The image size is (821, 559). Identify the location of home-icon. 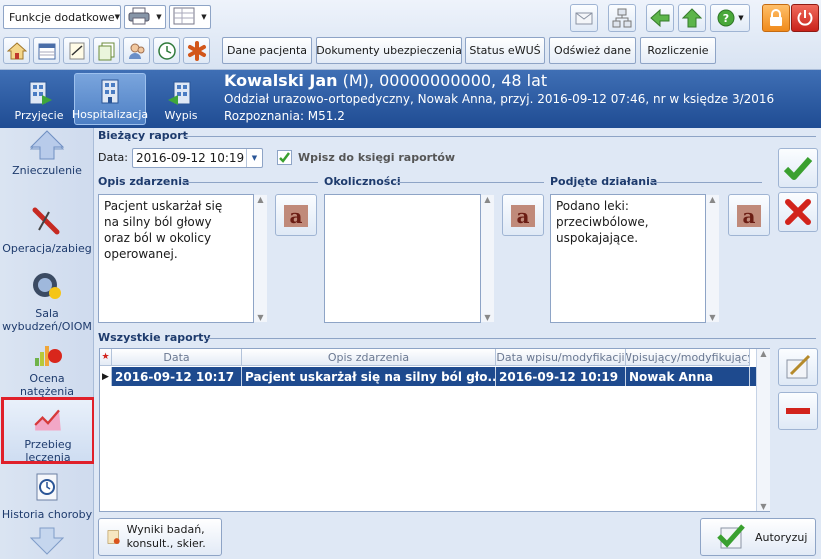
(16, 50).